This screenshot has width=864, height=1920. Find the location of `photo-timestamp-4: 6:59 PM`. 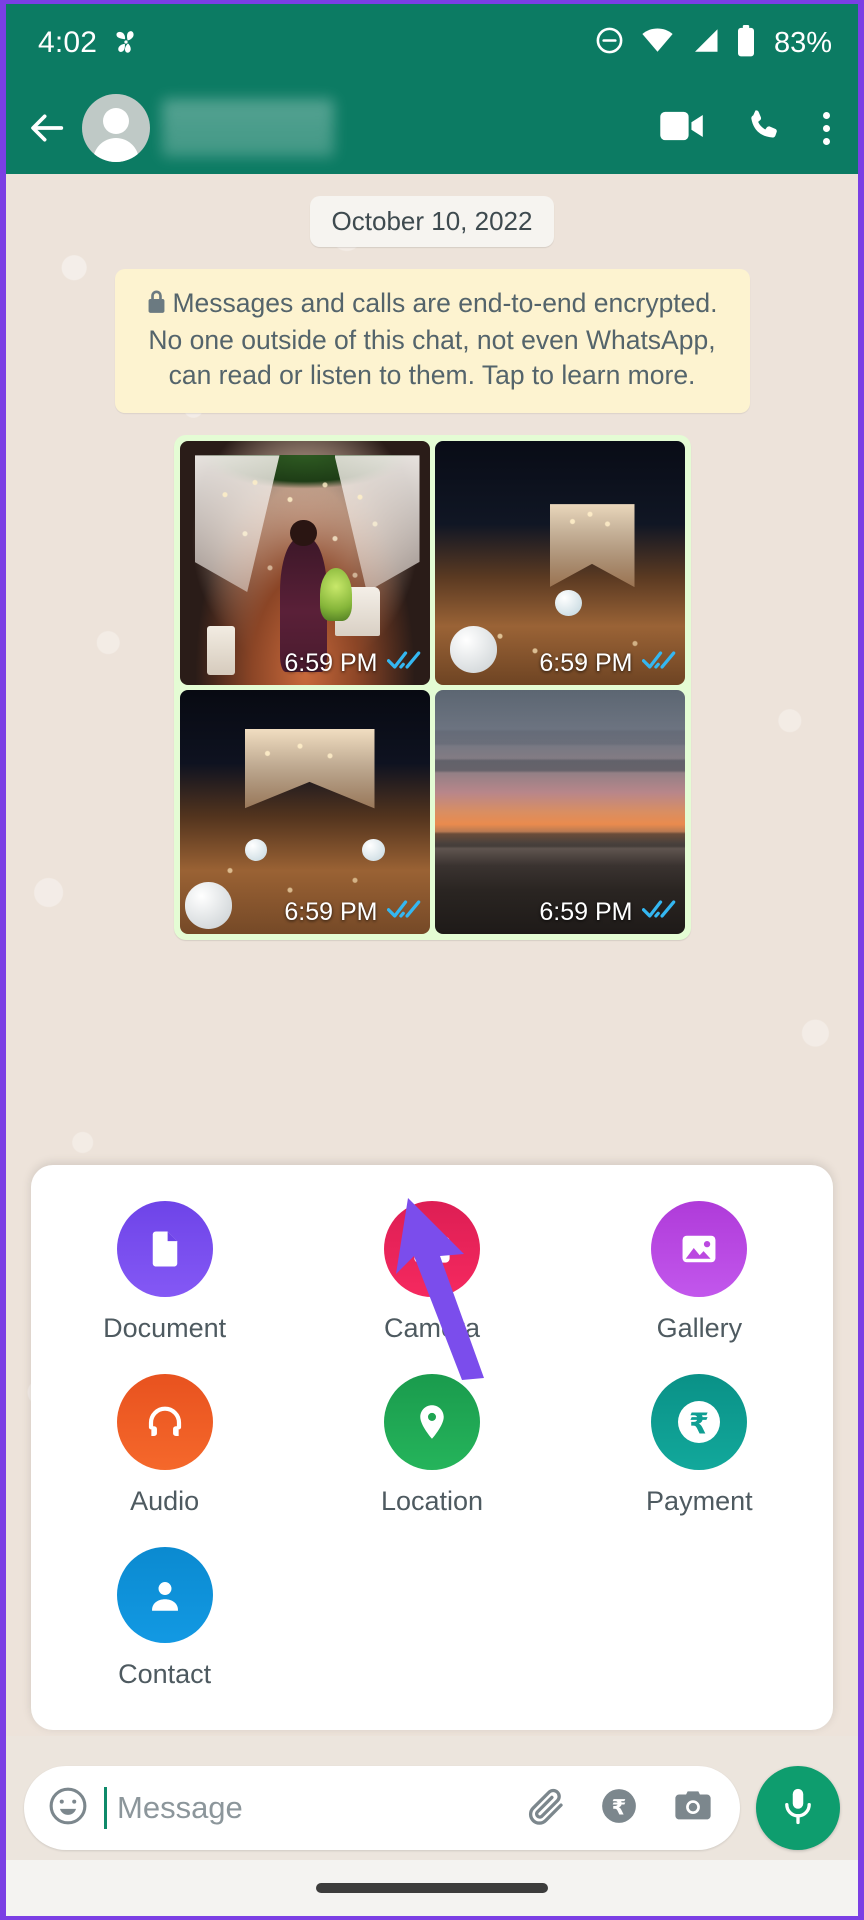

photo-timestamp-4: 6:59 PM is located at coordinates (586, 911).